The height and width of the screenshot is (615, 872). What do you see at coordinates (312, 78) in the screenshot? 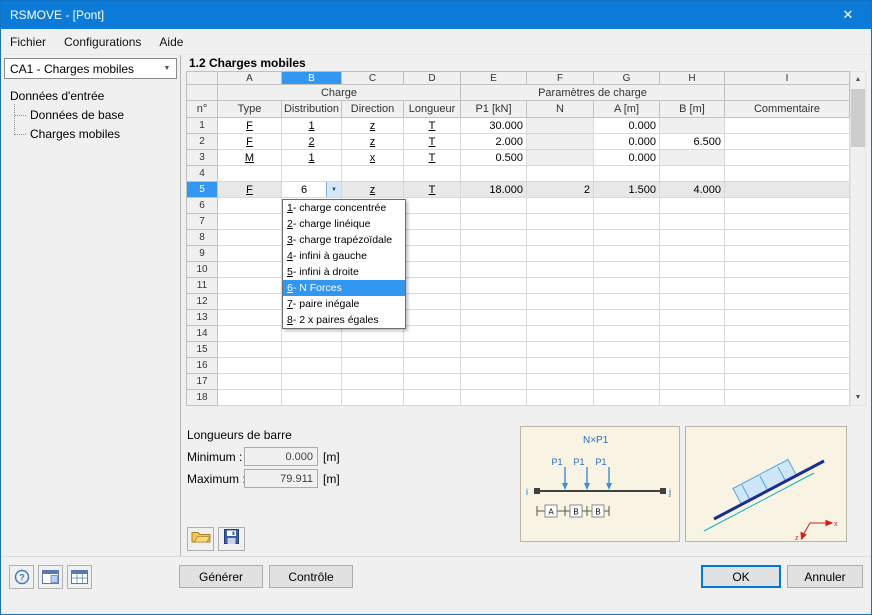
I see `col-letter-B: B` at bounding box center [312, 78].